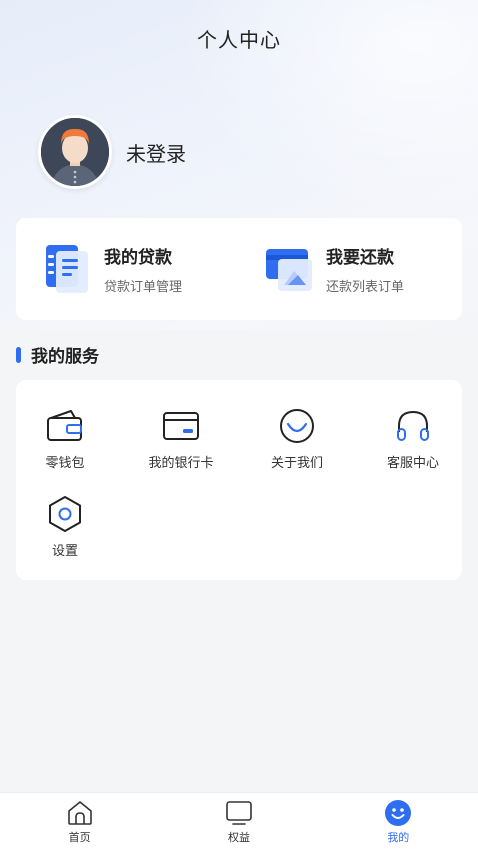 The image size is (478, 850). Describe the element at coordinates (181, 426) in the screenshot. I see `bank-card-icon` at that location.